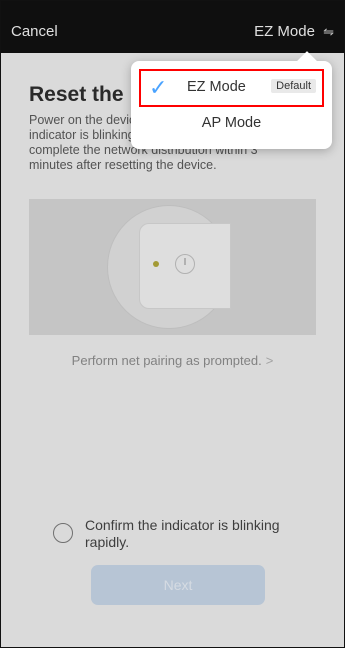 This screenshot has height=648, width=345. Describe the element at coordinates (158, 87) in the screenshot. I see `check-icon: ✓` at that location.